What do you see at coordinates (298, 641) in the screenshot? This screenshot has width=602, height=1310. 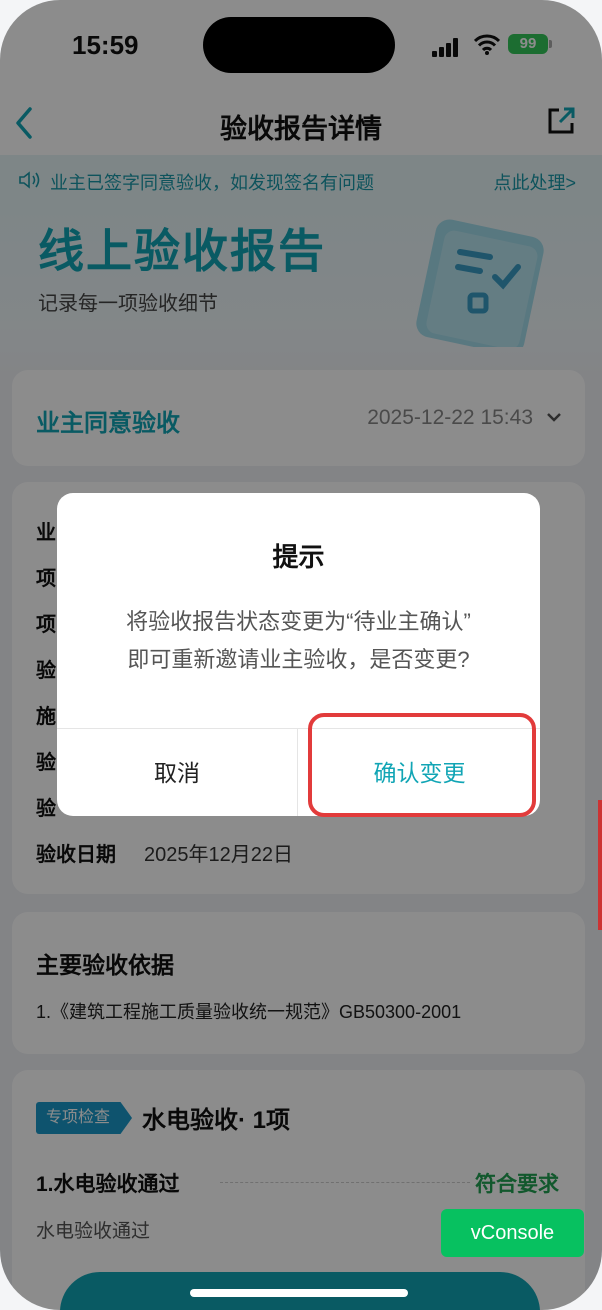 I see `dialog-message: 将验收报告状态变更为“待业主确认” 即可重新邀请业主验收，是否变更?` at bounding box center [298, 641].